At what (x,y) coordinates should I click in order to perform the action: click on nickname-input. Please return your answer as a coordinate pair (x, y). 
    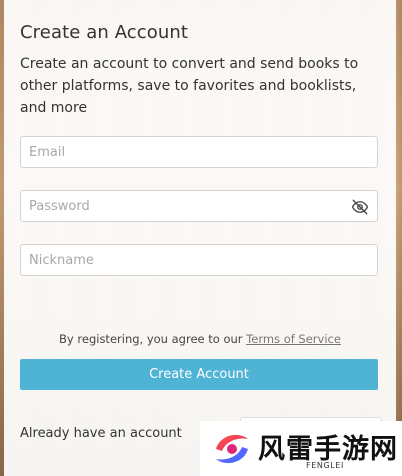
    Looking at the image, I should click on (199, 260).